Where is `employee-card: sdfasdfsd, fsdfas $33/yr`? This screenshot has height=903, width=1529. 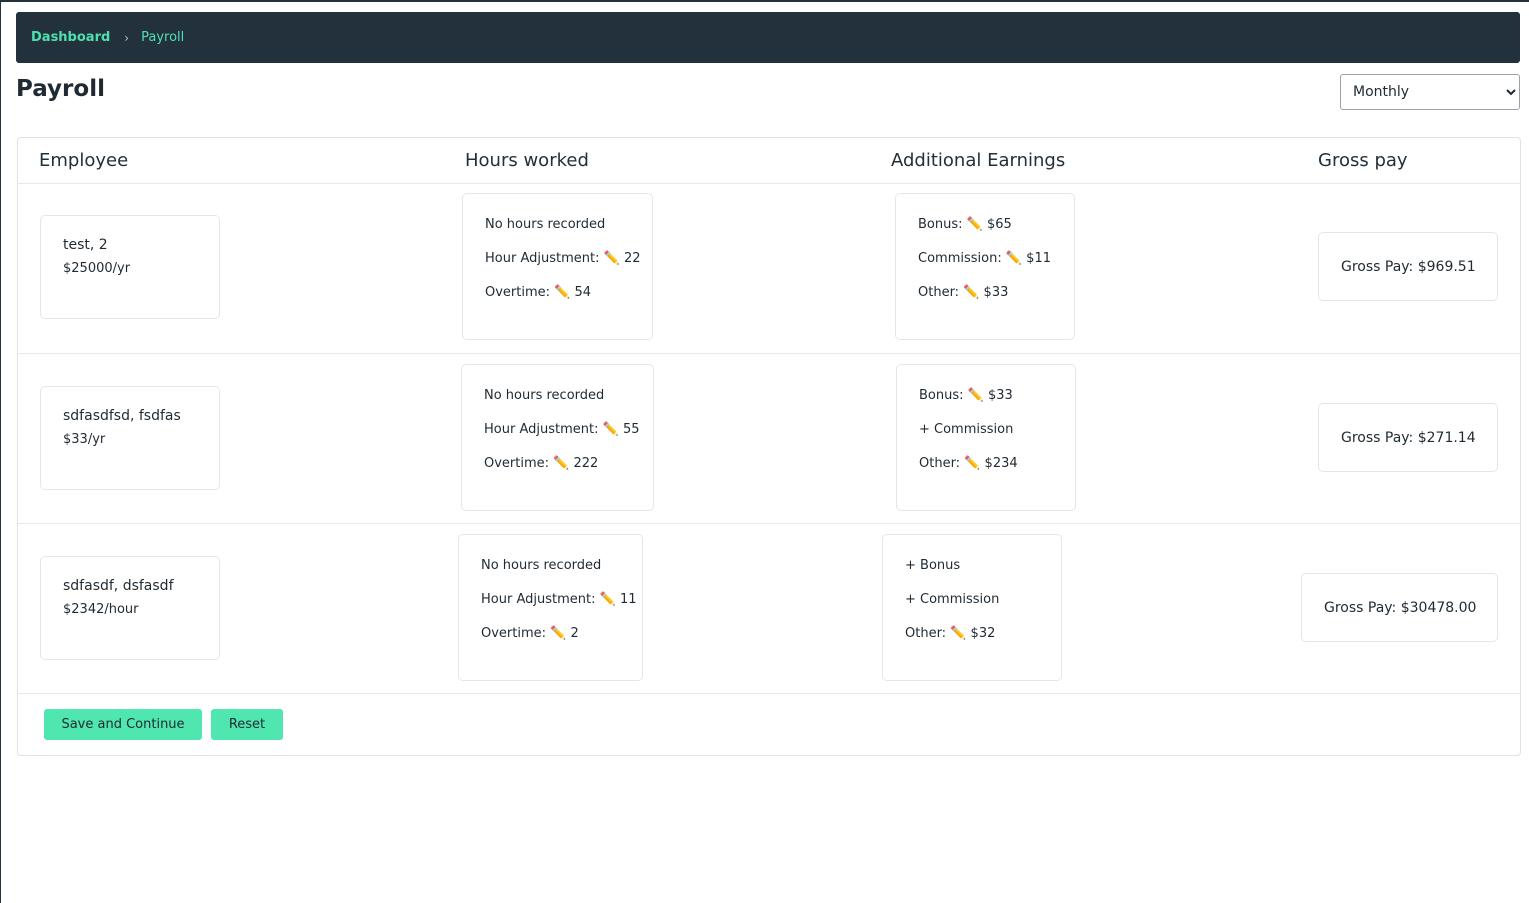
employee-card: sdfasdfsd, fsdfas $33/yr is located at coordinates (130, 438).